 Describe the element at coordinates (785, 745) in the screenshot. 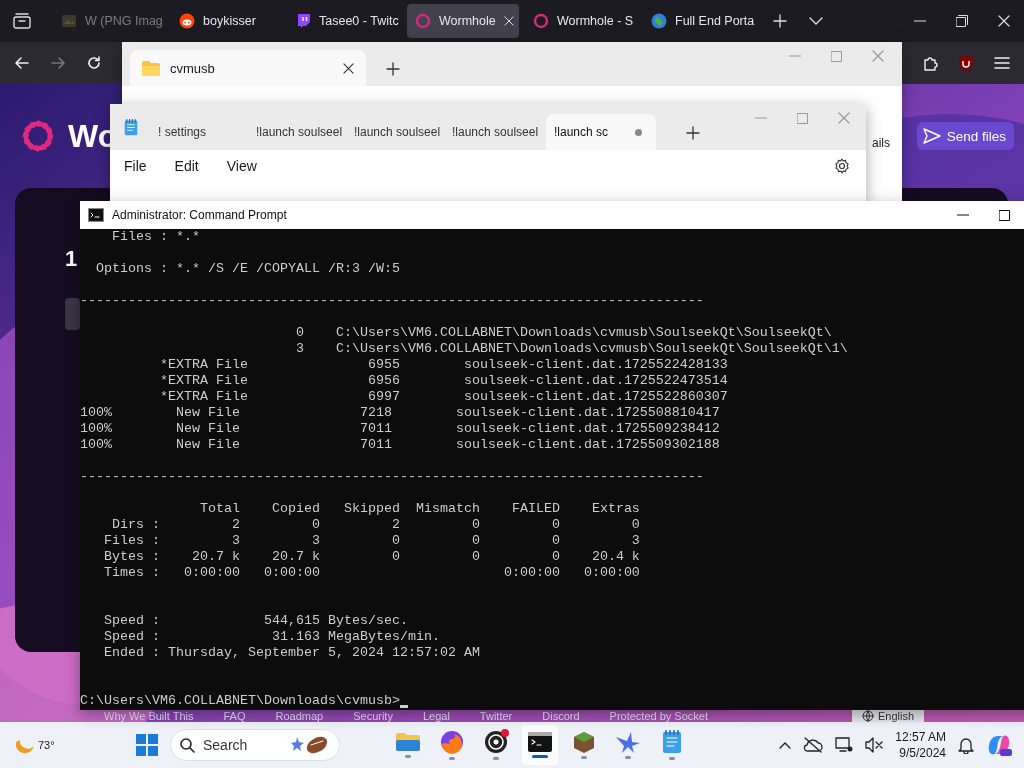

I see `chevron-up-icon` at that location.